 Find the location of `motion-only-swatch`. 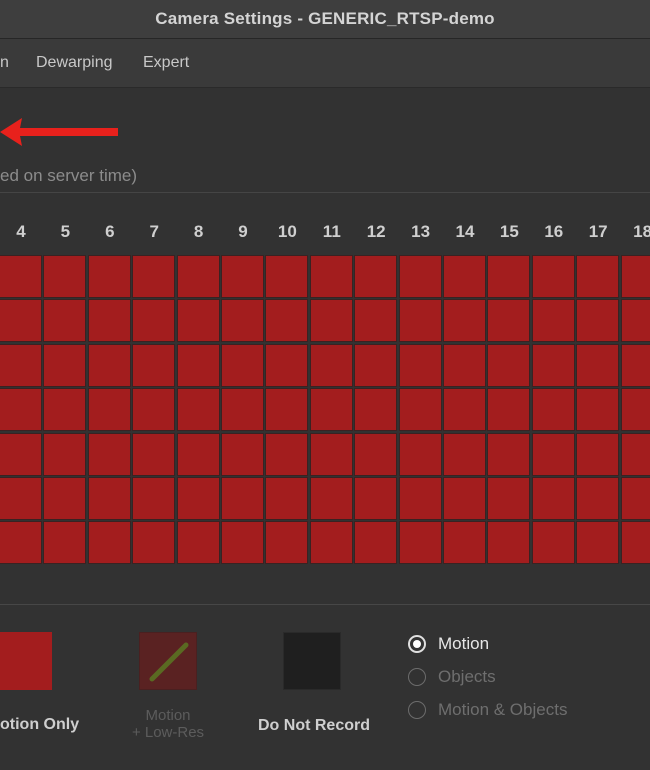

motion-only-swatch is located at coordinates (26, 661).